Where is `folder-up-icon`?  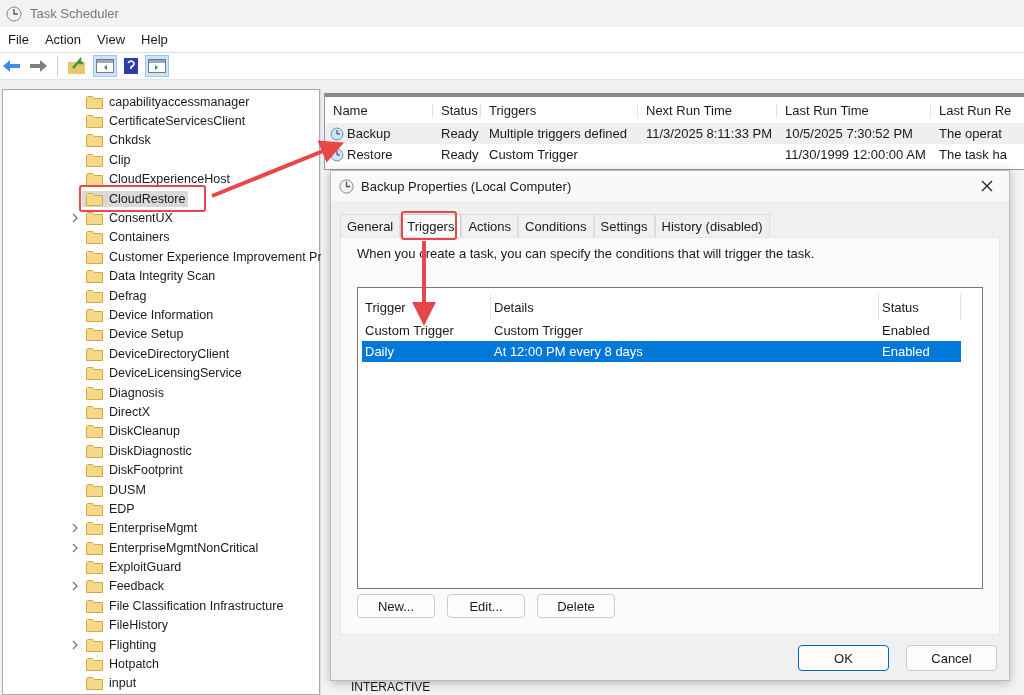 folder-up-icon is located at coordinates (77, 66).